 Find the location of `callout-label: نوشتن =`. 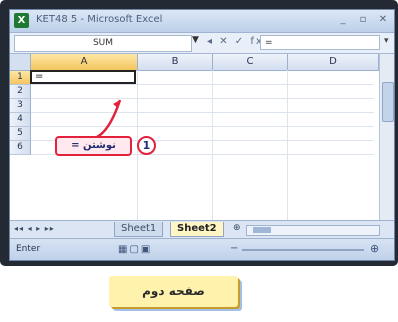

callout-label: نوشتن = is located at coordinates (93, 146).